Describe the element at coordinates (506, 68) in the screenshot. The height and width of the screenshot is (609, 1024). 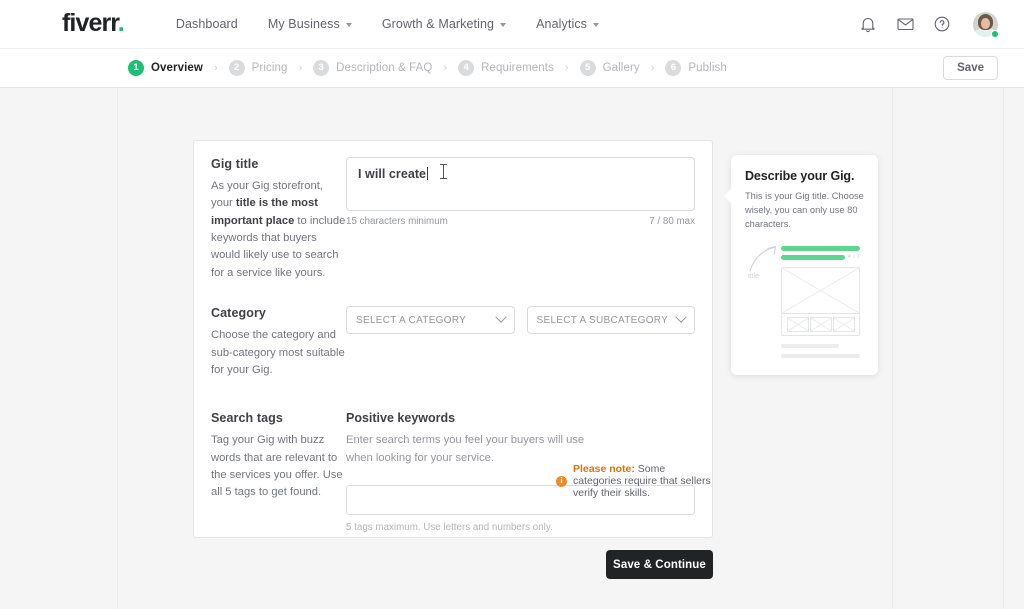
I see `step-item-requirements: 4 Requirements` at that location.